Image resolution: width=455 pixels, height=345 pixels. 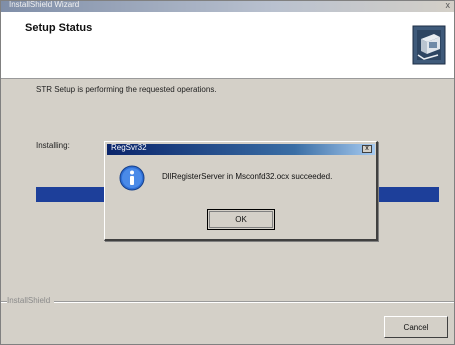 What do you see at coordinates (241, 219) in the screenshot?
I see `ok-button: OK` at bounding box center [241, 219].